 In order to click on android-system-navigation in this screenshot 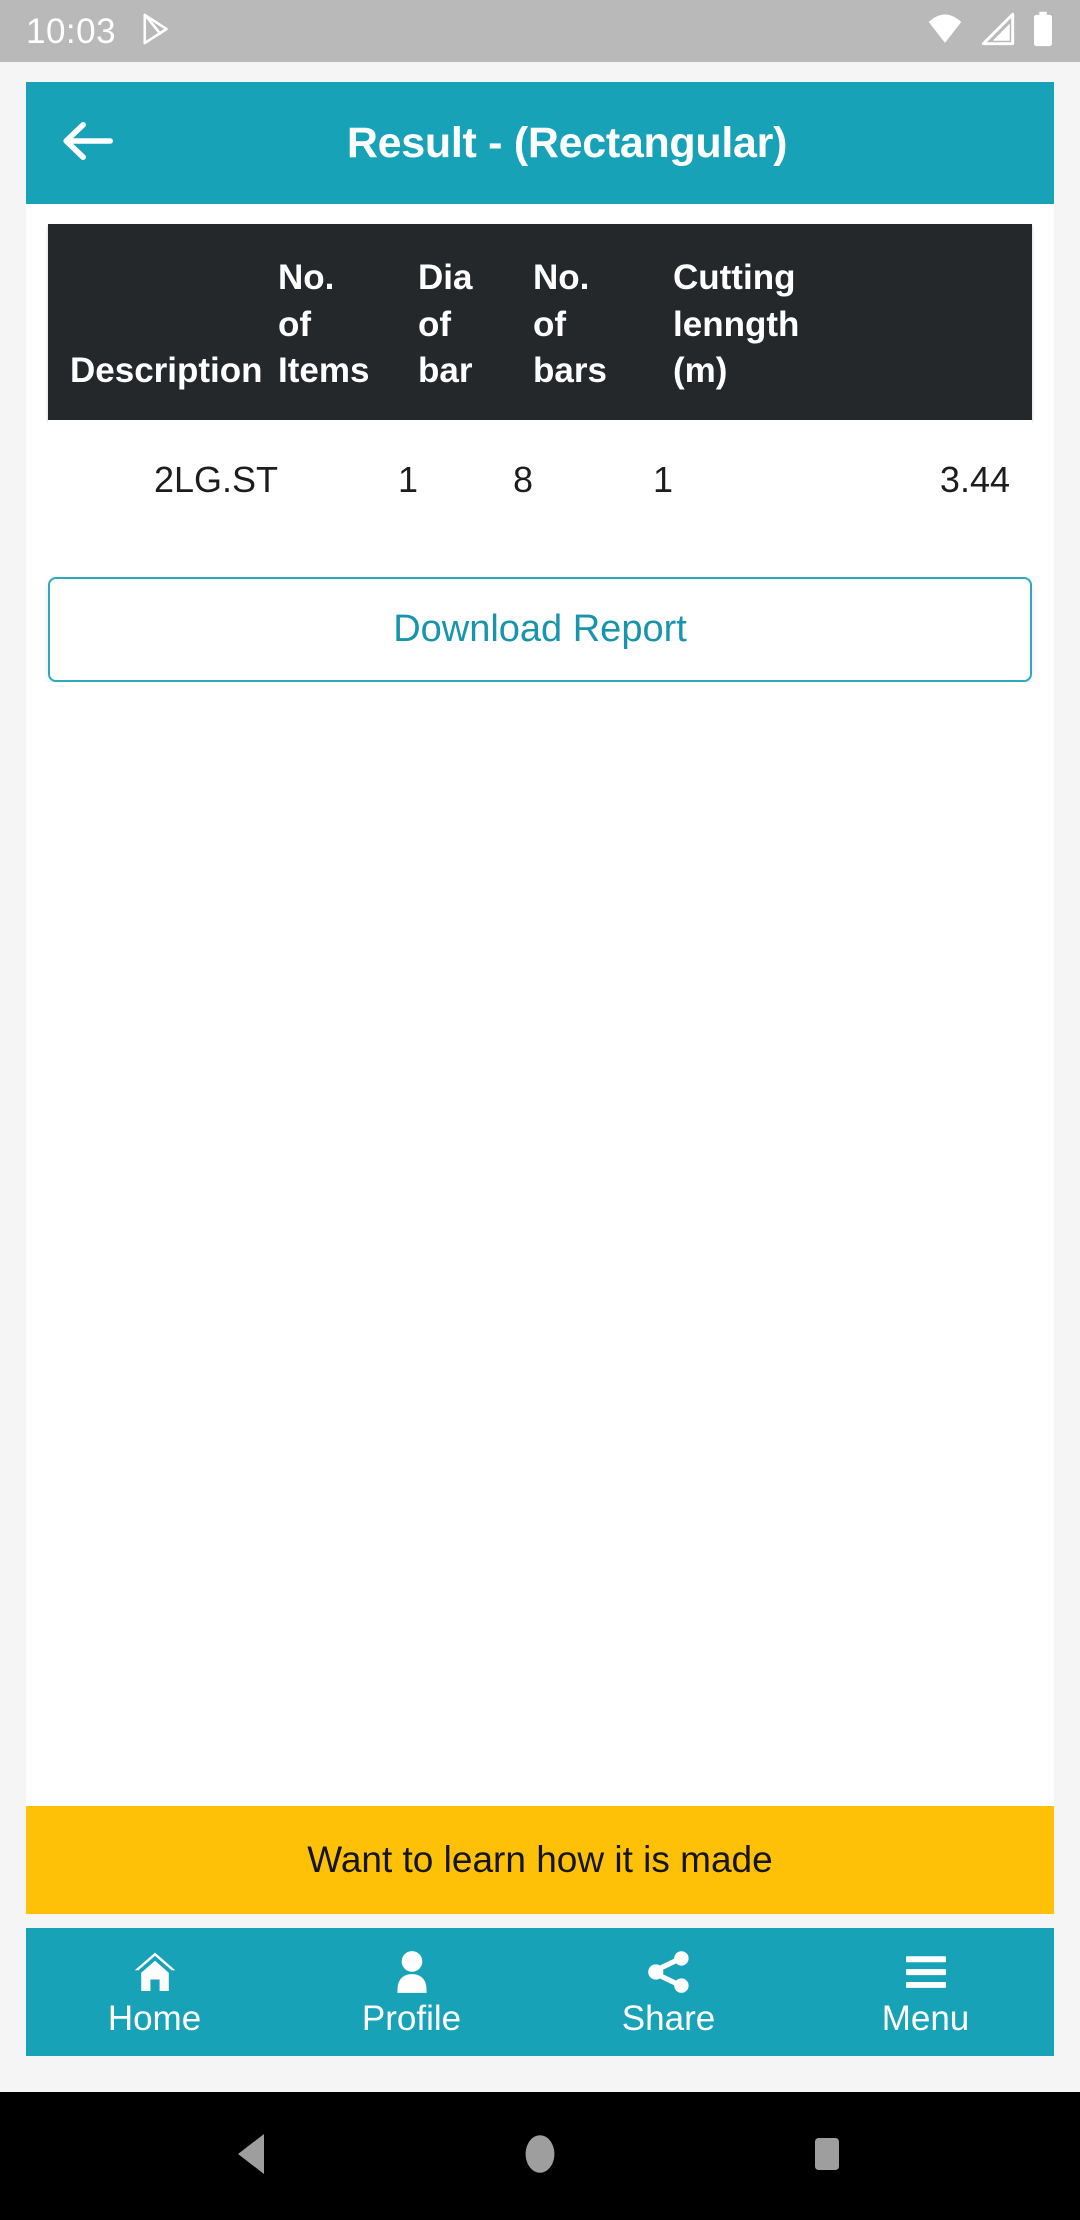, I will do `click(540, 2156)`.